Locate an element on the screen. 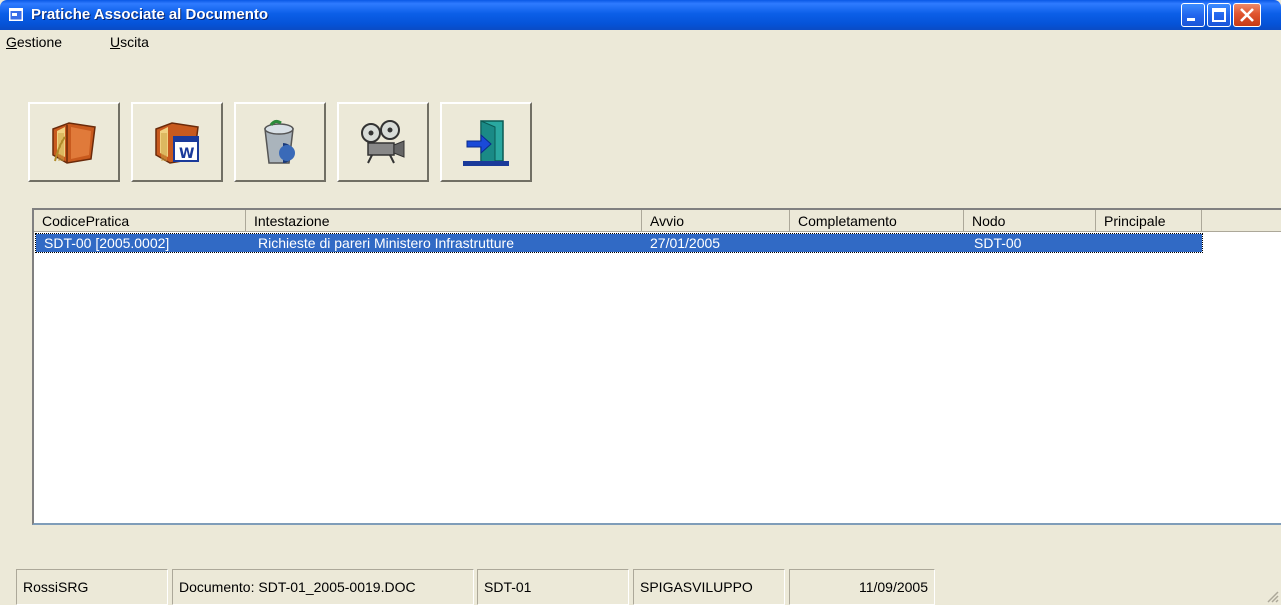 This screenshot has width=1281, height=605. menu-uscita: Uscita is located at coordinates (129, 42).